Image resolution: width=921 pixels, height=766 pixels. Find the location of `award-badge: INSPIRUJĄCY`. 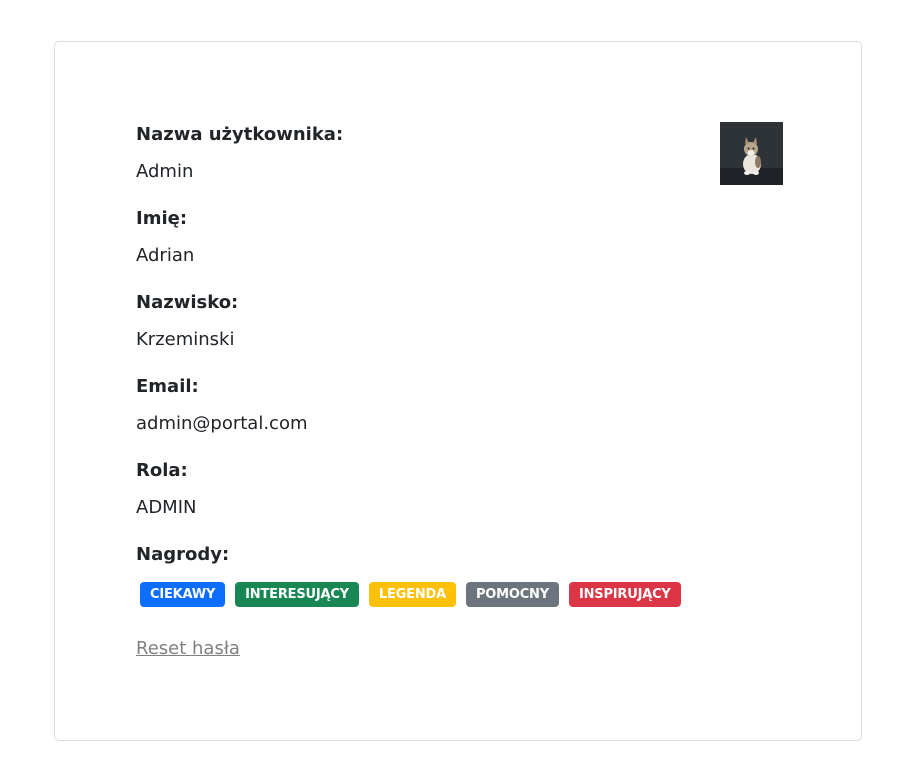

award-badge: INSPIRUJĄCY is located at coordinates (624, 594).